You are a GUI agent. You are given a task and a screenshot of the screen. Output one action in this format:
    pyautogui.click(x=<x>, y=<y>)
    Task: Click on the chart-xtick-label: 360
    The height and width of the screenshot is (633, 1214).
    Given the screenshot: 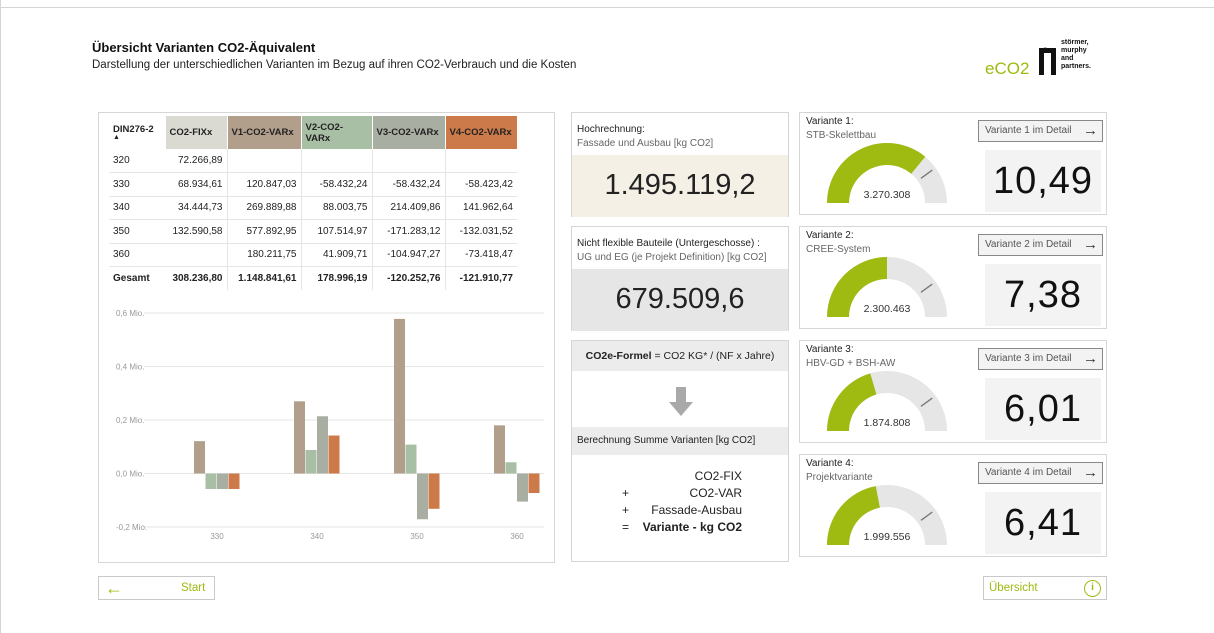 What is the action you would take?
    pyautogui.click(x=517, y=536)
    